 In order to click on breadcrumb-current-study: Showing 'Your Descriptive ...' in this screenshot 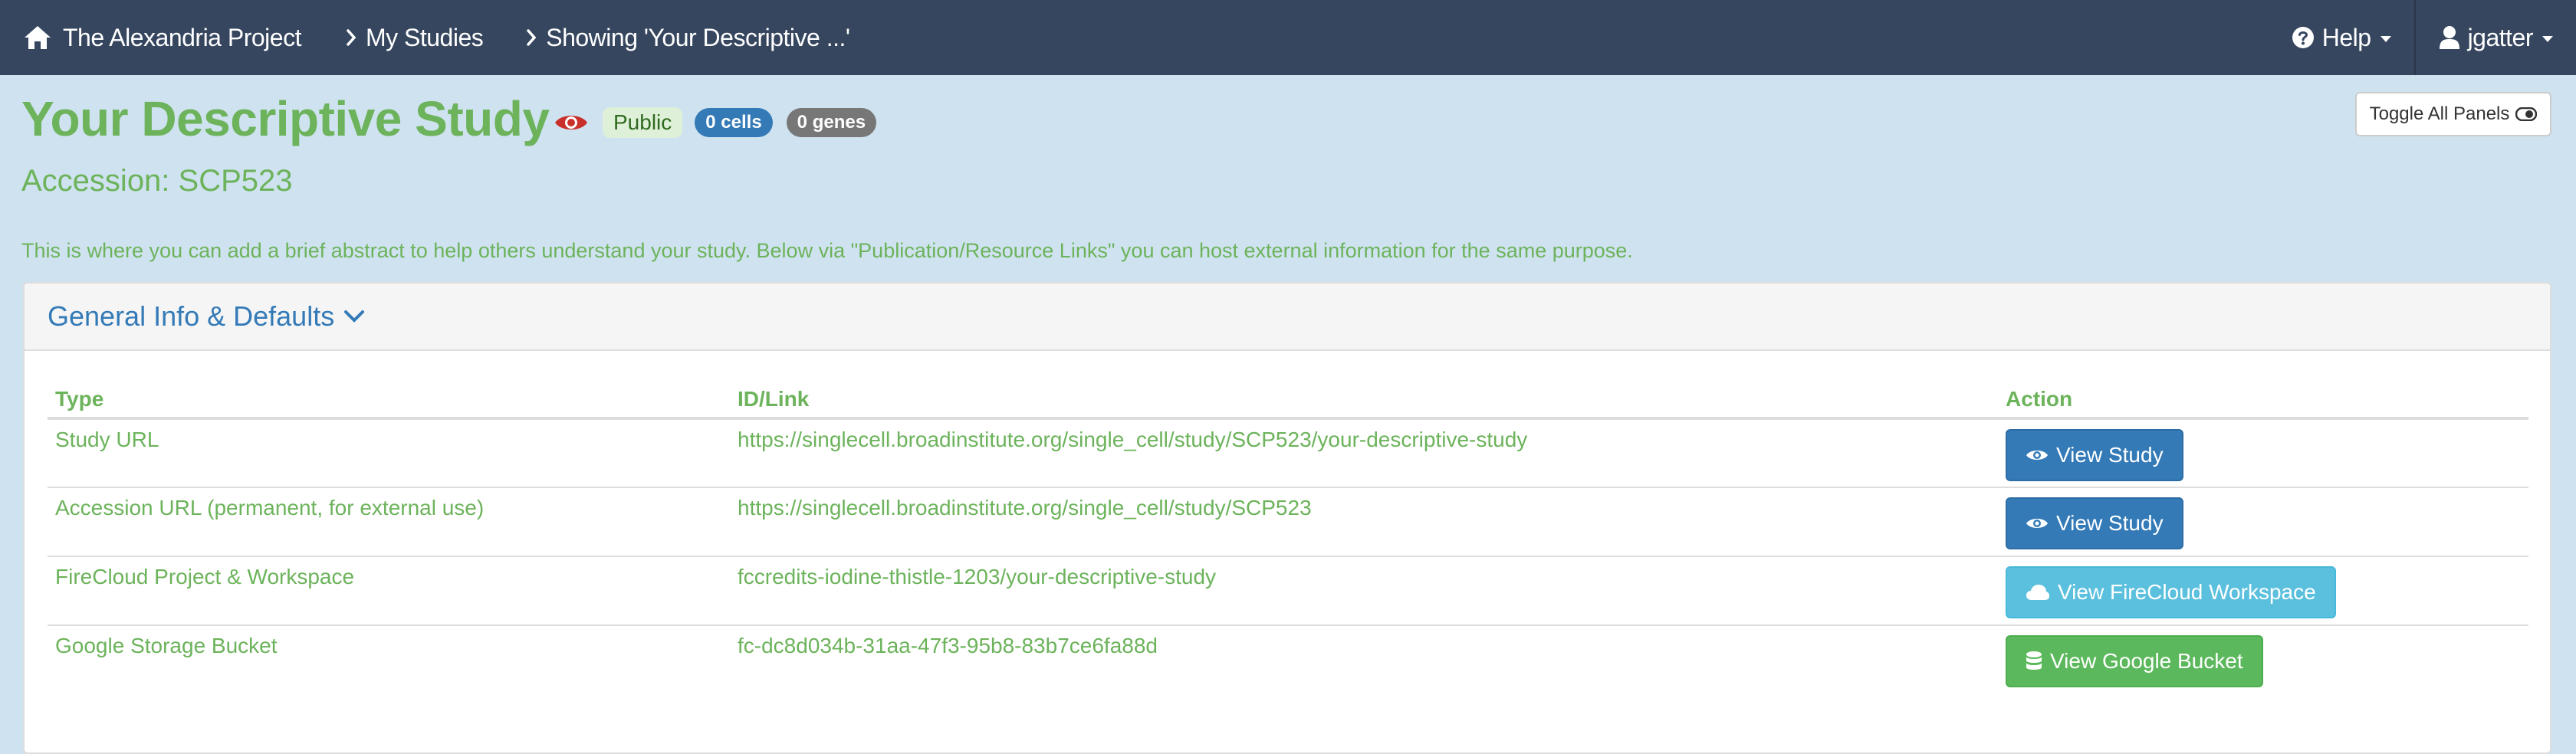, I will do `click(688, 37)`.